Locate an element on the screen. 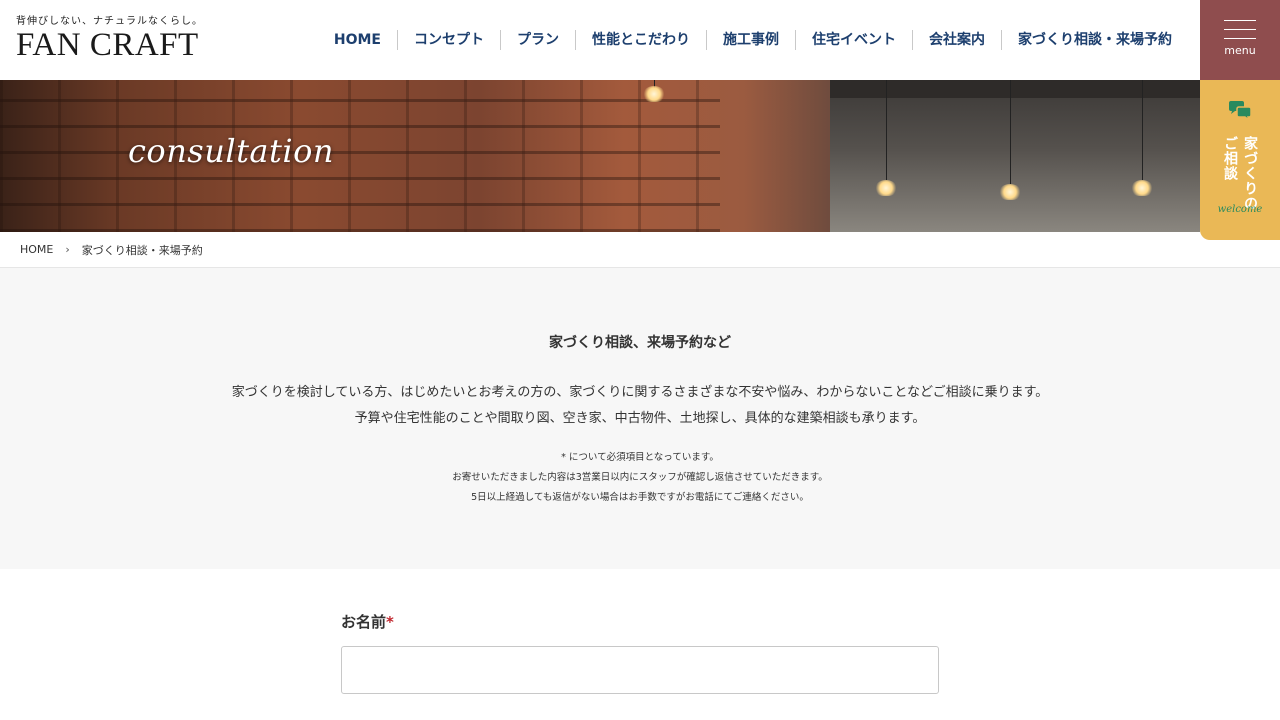 Image resolution: width=1280 pixels, height=720 pixels. chat-bubbles-icon is located at coordinates (1240, 111).